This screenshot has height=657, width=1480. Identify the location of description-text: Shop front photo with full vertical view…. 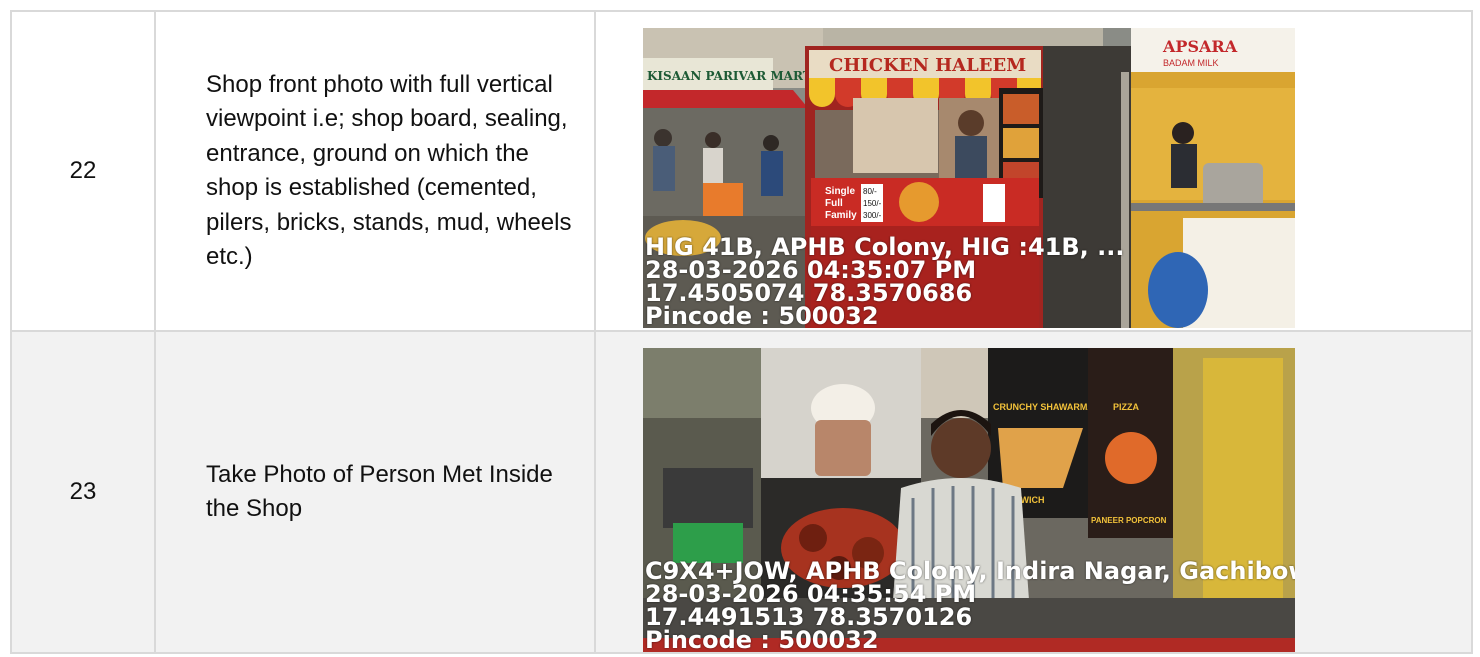
(389, 170).